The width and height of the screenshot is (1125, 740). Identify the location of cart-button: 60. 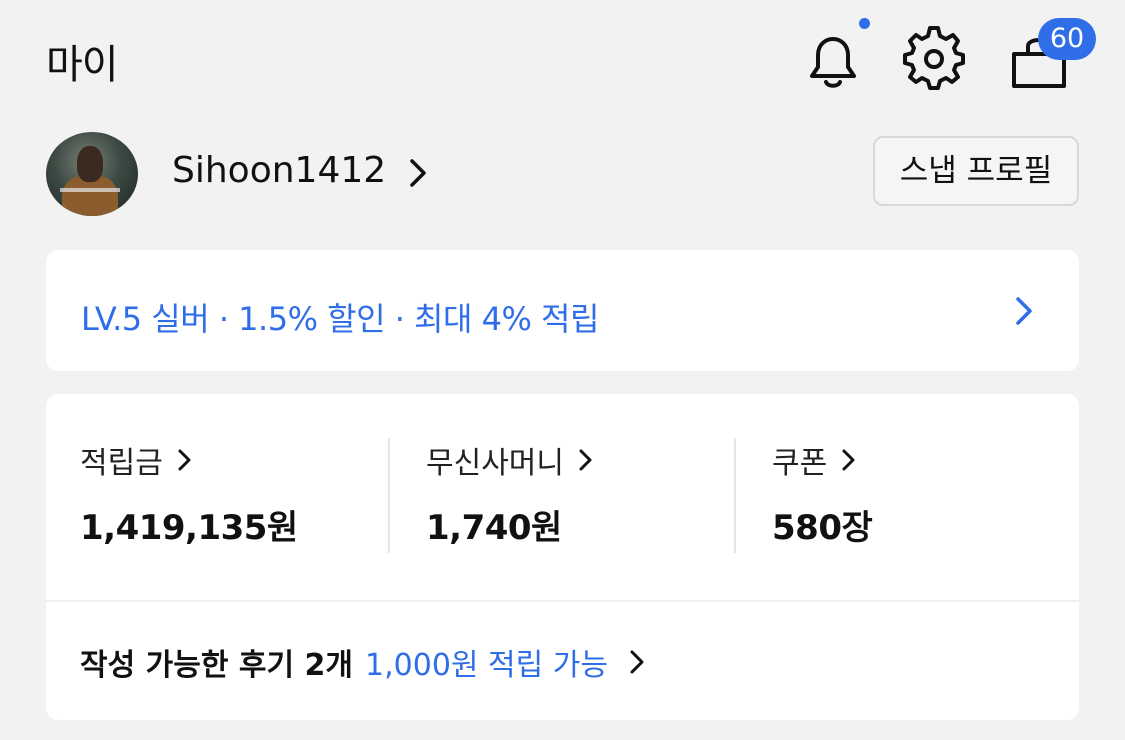
(1050, 56).